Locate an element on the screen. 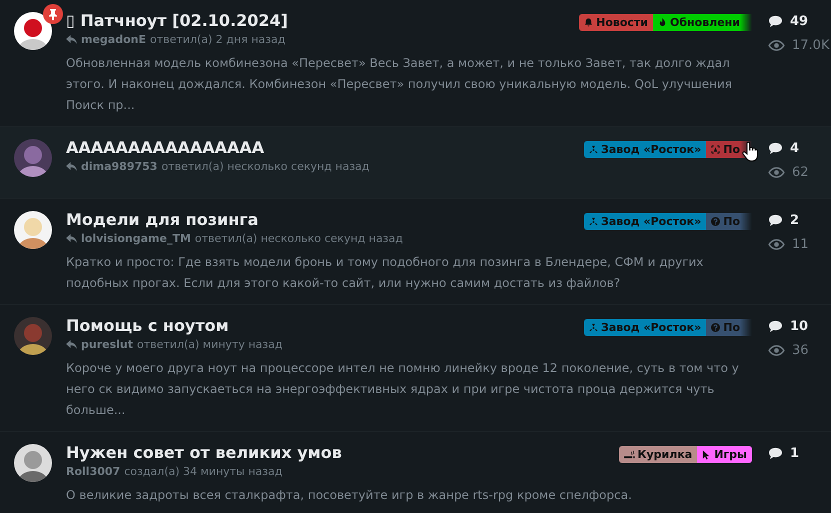 Image resolution: width=831 pixels, height=513 pixels. topic-title: ▯ Патчноут [02.10.2024] is located at coordinates (323, 21).